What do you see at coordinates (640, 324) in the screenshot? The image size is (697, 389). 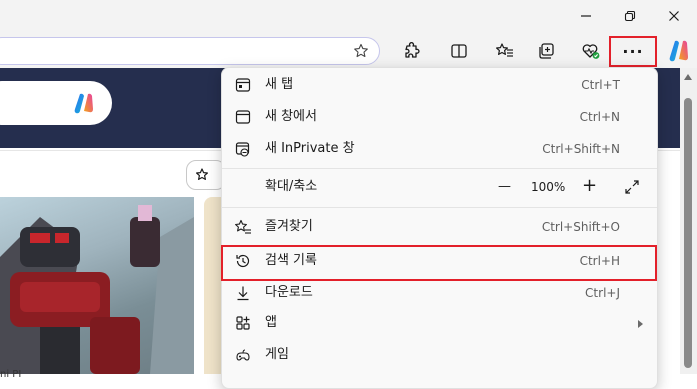 I see `chevron-right-icon` at bounding box center [640, 324].